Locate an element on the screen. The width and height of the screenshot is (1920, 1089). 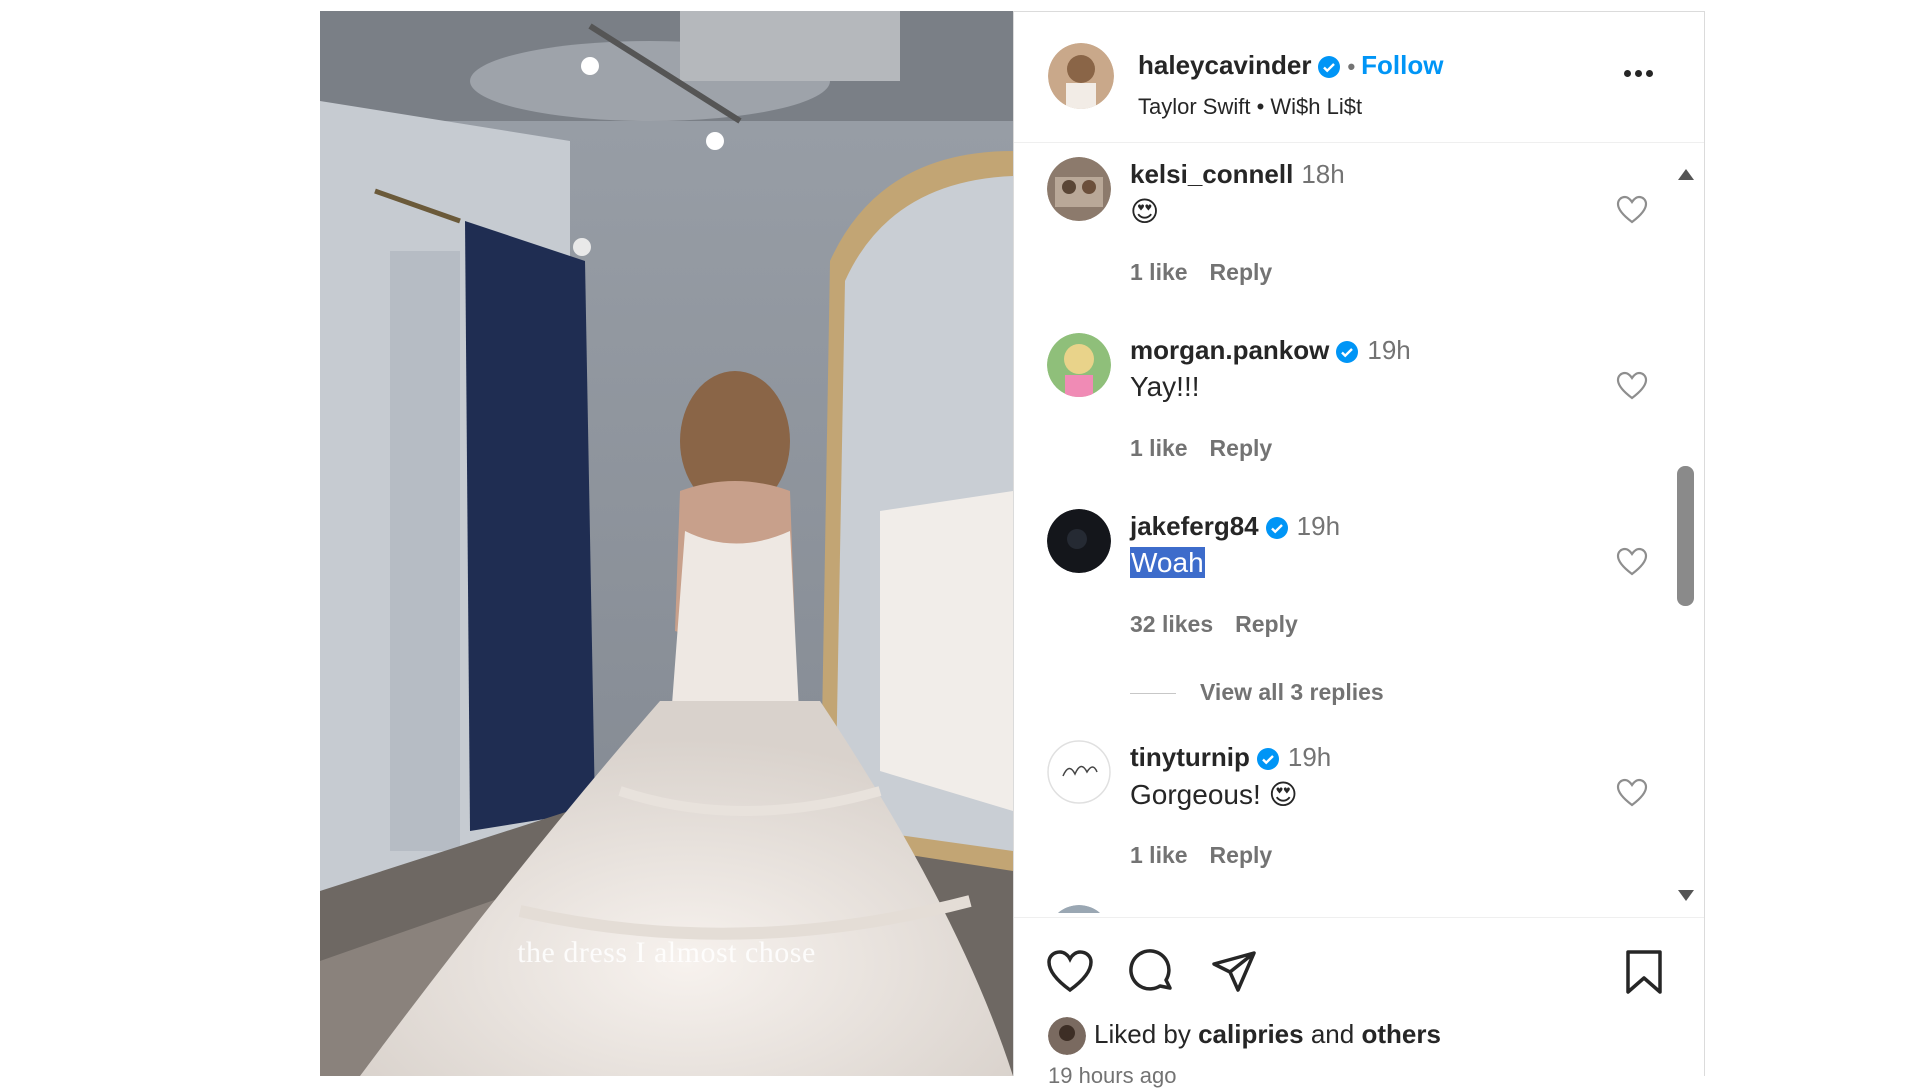
liker-avatar is located at coordinates (1067, 1036).